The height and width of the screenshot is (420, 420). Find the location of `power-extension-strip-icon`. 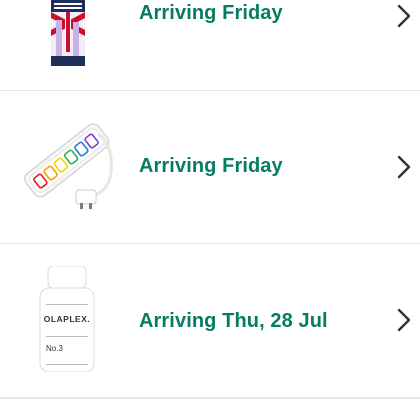

power-extension-strip-icon is located at coordinates (68, 166).